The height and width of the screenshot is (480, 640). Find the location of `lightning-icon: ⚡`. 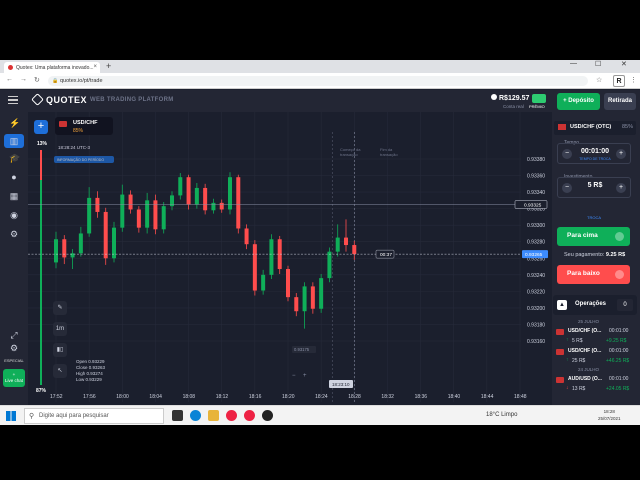

lightning-icon: ⚡ is located at coordinates (14, 123).